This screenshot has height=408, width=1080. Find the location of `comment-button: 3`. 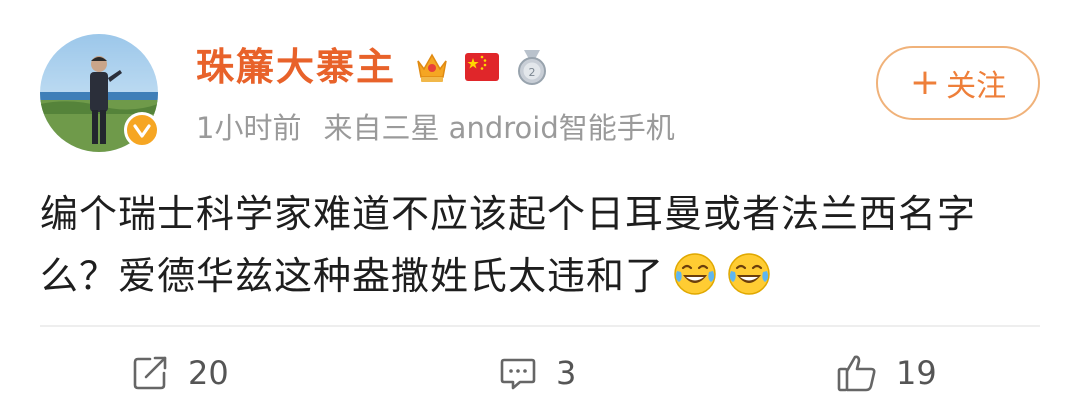

comment-button: 3 is located at coordinates (537, 373).